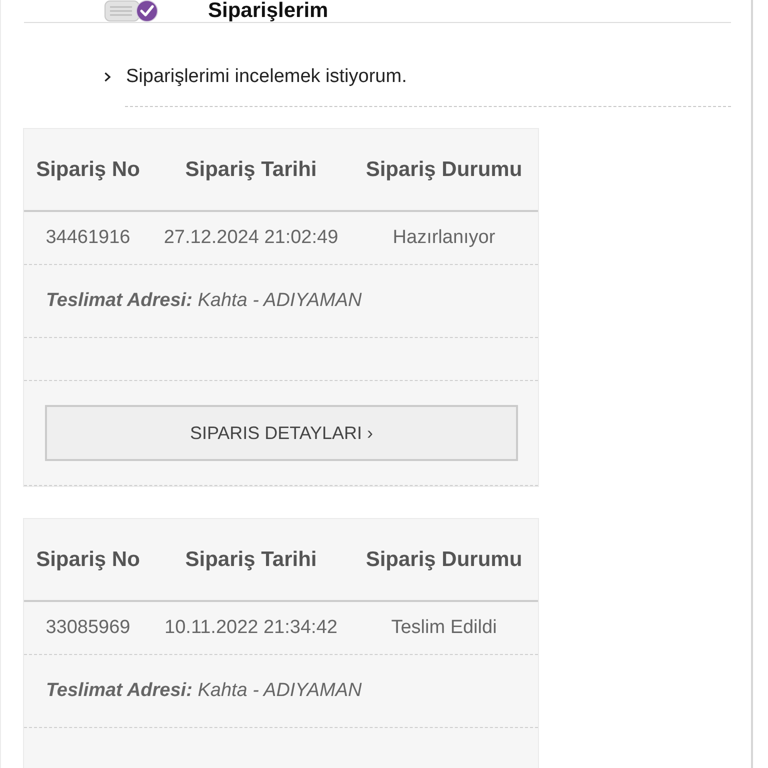 This screenshot has height=768, width=768. Describe the element at coordinates (88, 628) in the screenshot. I see `table-cell: 33085969` at that location.